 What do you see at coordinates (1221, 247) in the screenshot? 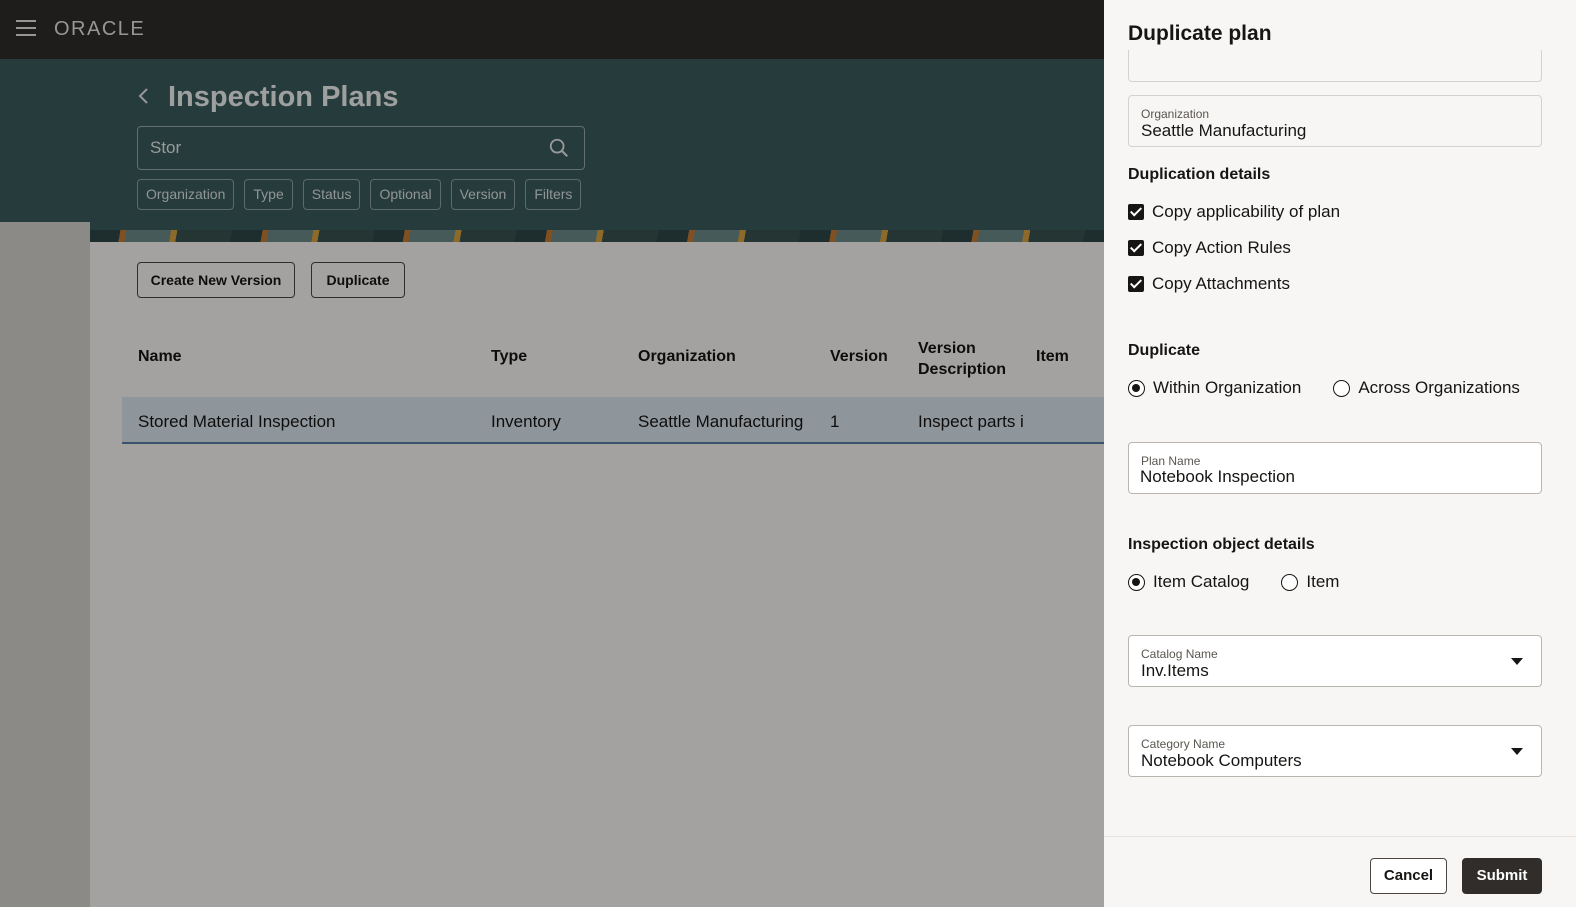
I see `copy-action-rules-label: Copy Action Rules` at bounding box center [1221, 247].